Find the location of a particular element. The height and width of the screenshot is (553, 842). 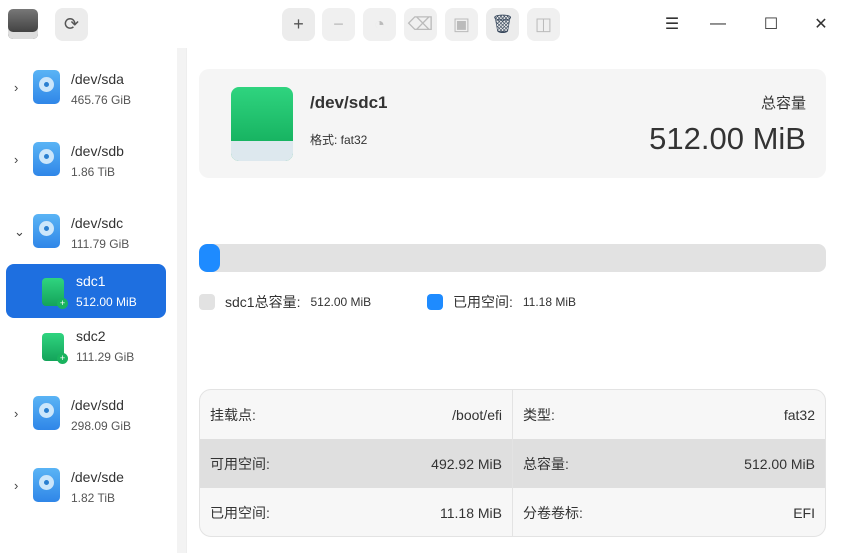

legend-used: 已用空间: 11.18 MiB is located at coordinates (501, 302).